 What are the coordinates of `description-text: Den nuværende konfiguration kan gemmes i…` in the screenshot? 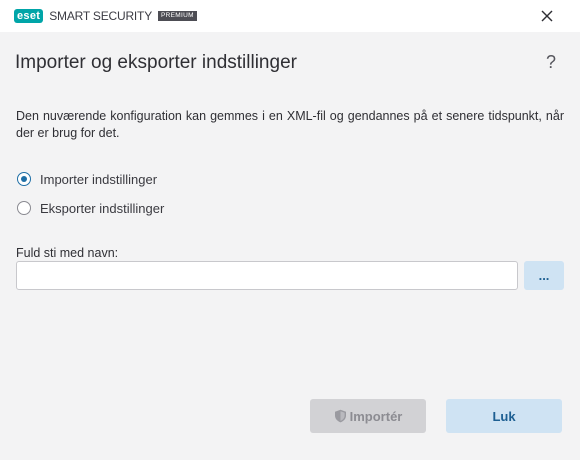 It's located at (290, 124).